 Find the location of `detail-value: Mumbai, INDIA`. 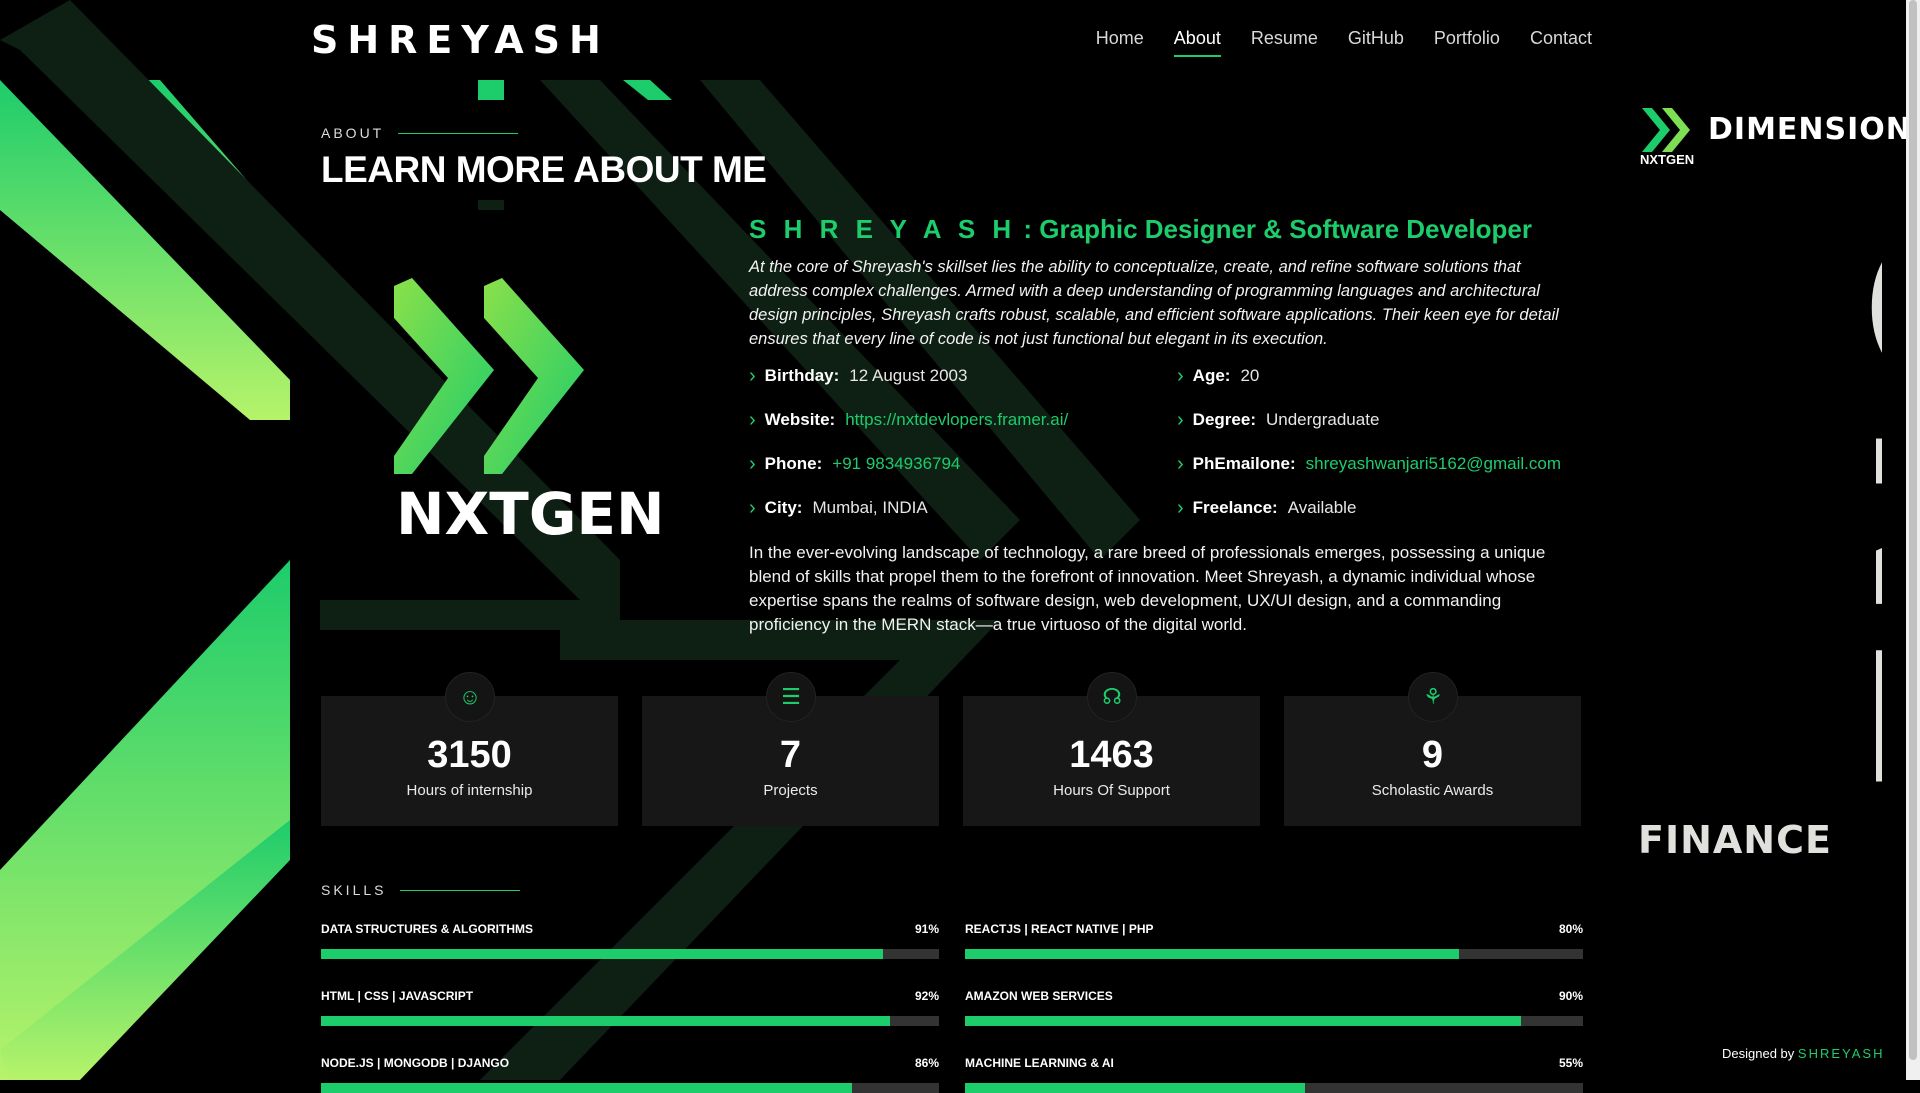

detail-value: Mumbai, INDIA is located at coordinates (870, 507).